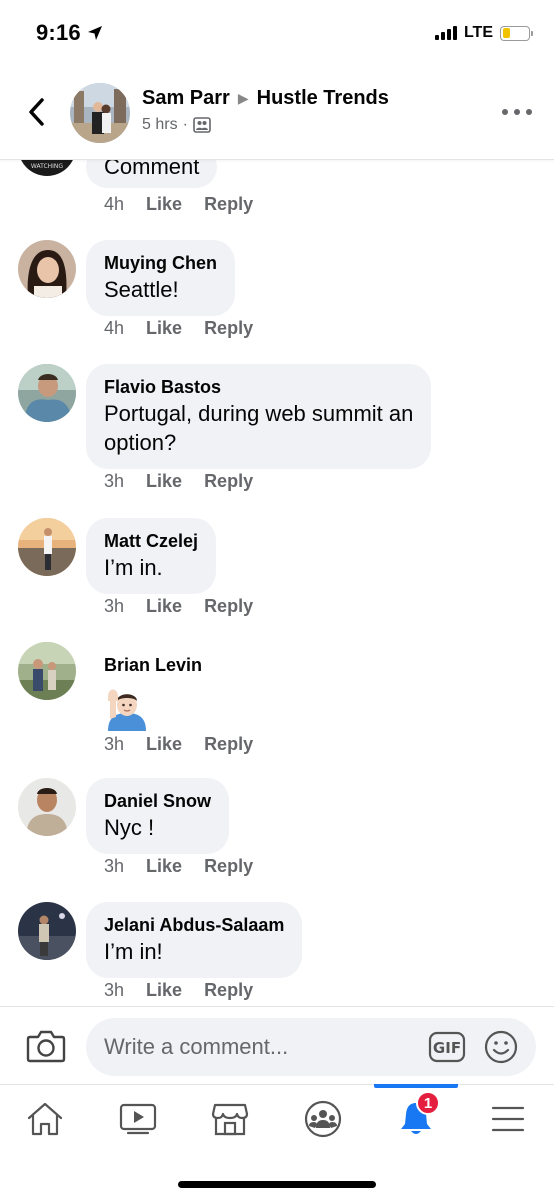 This screenshot has height=1200, width=554. What do you see at coordinates (160, 263) in the screenshot?
I see `commenter-name: Muying Chen` at bounding box center [160, 263].